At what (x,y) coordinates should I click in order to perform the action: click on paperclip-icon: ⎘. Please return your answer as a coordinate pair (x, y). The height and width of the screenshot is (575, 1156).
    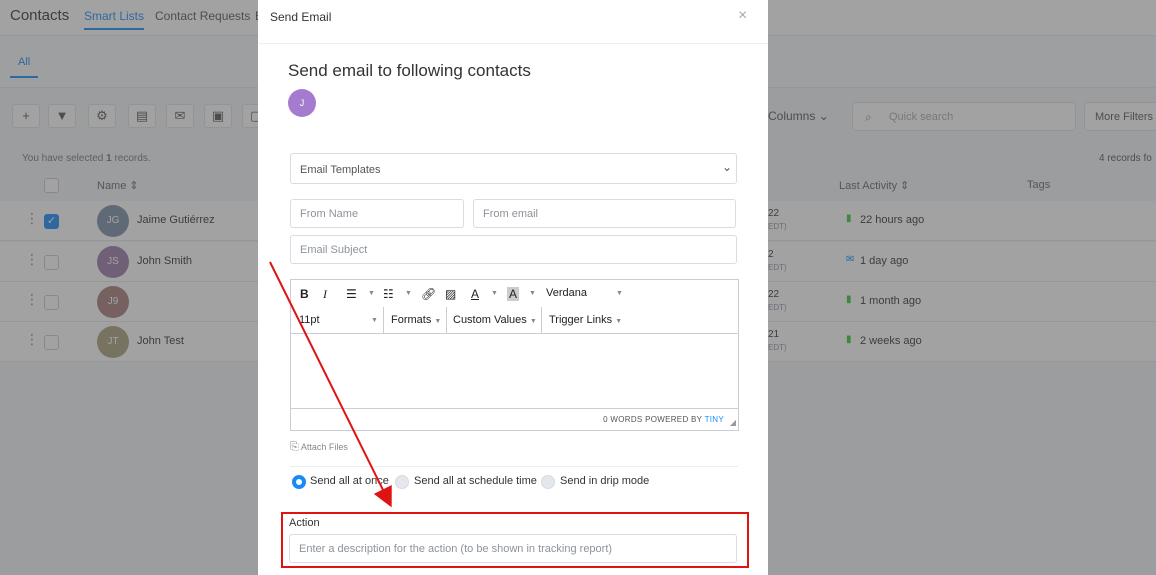
    Looking at the image, I should click on (294, 447).